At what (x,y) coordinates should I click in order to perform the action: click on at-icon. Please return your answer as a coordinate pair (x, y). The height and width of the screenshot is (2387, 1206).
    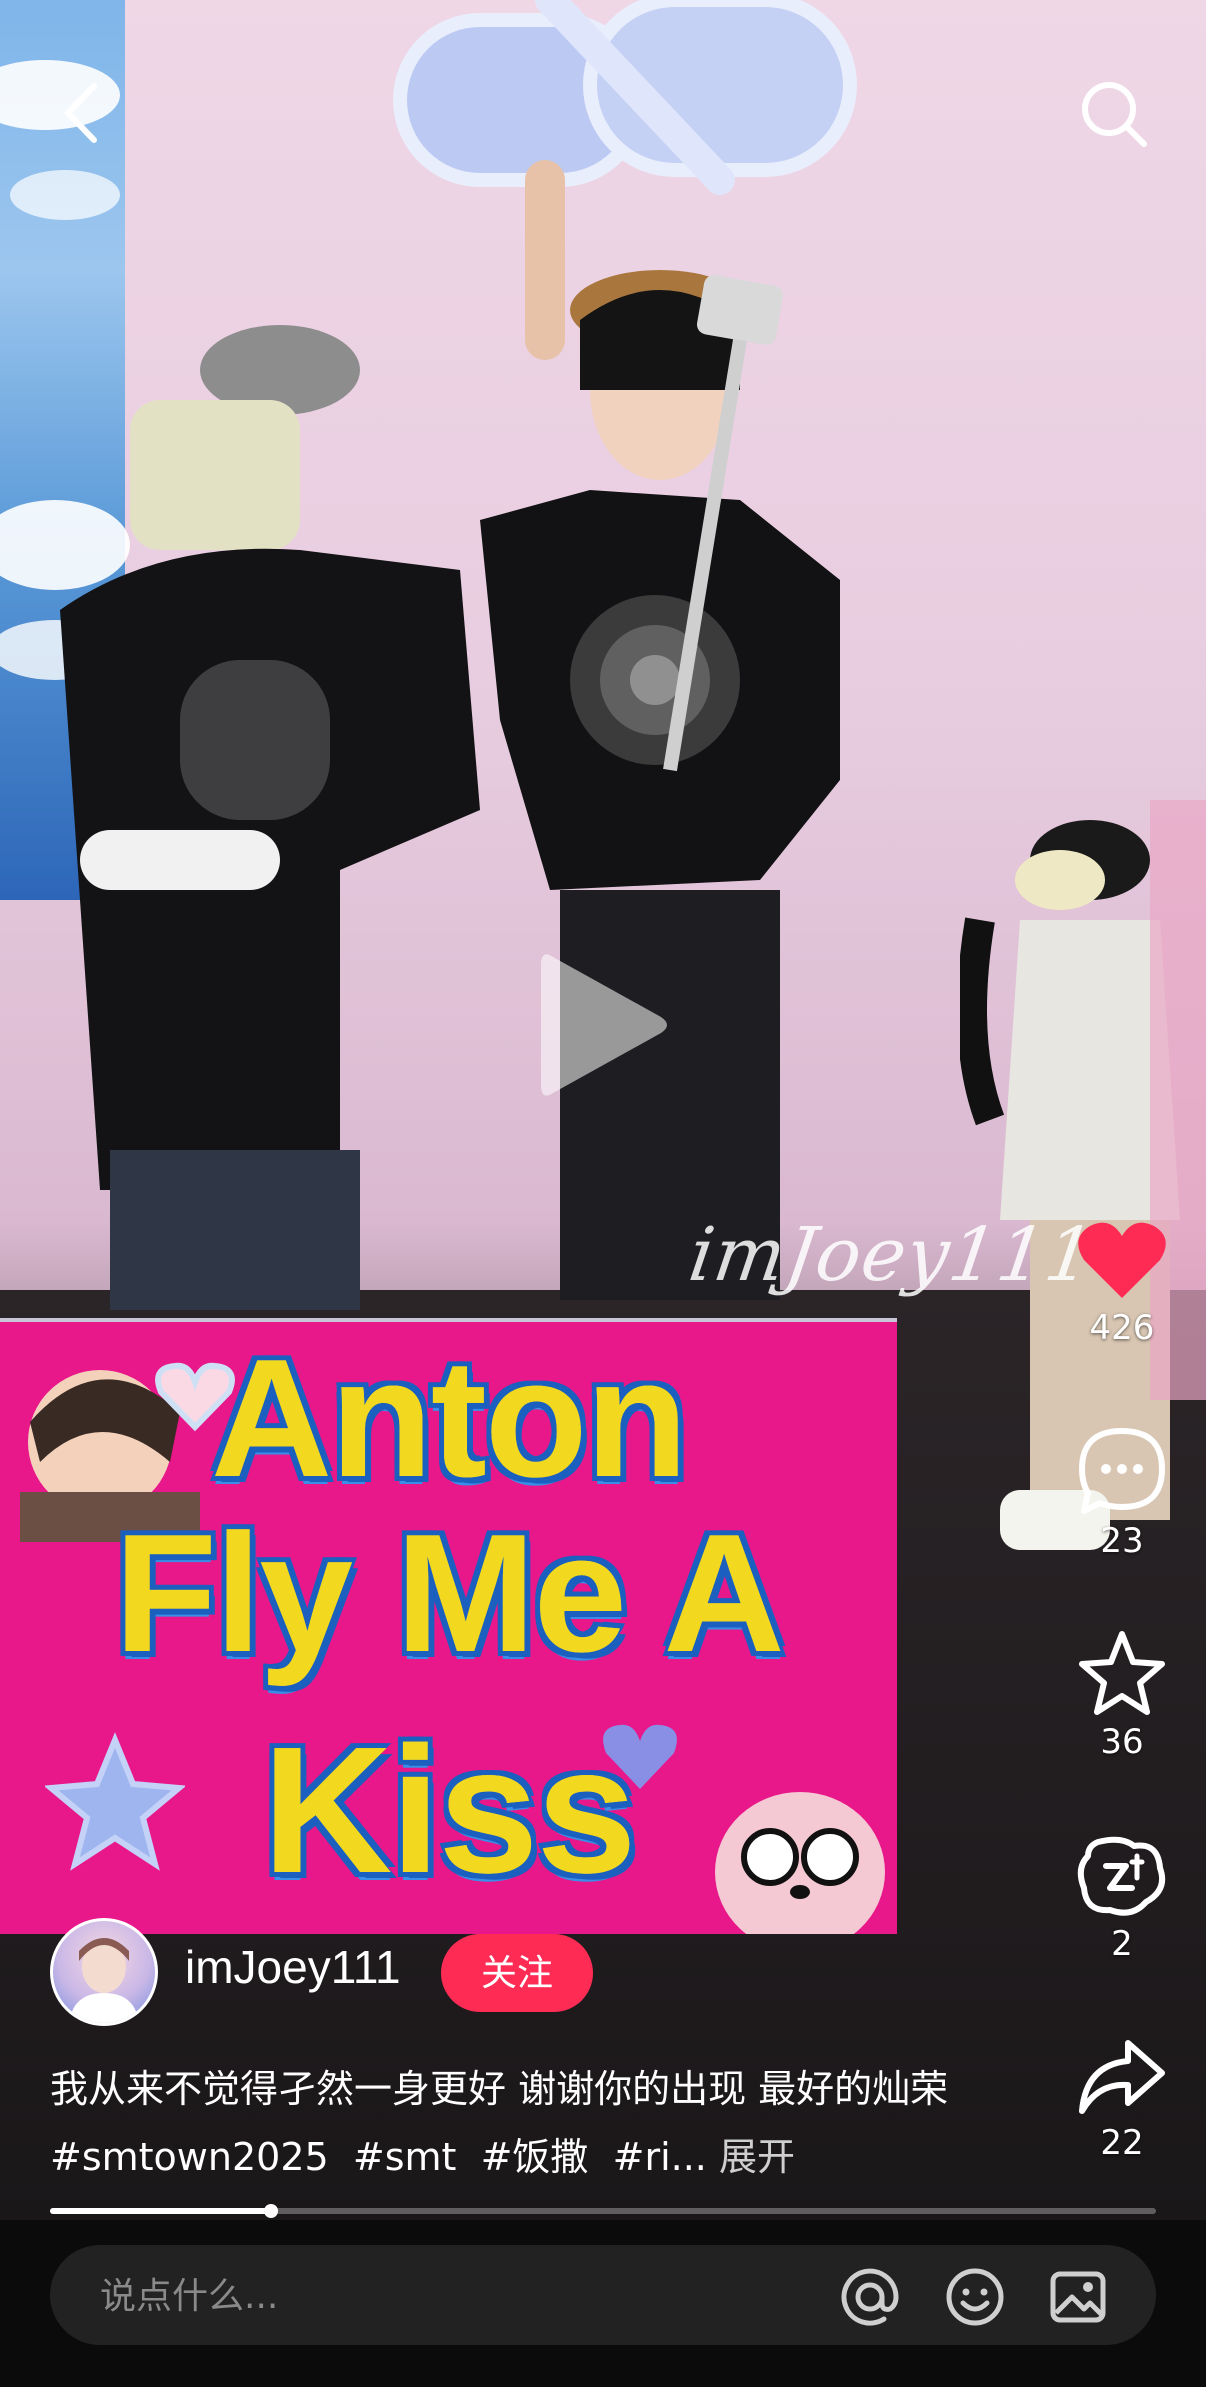
    Looking at the image, I should click on (870, 2297).